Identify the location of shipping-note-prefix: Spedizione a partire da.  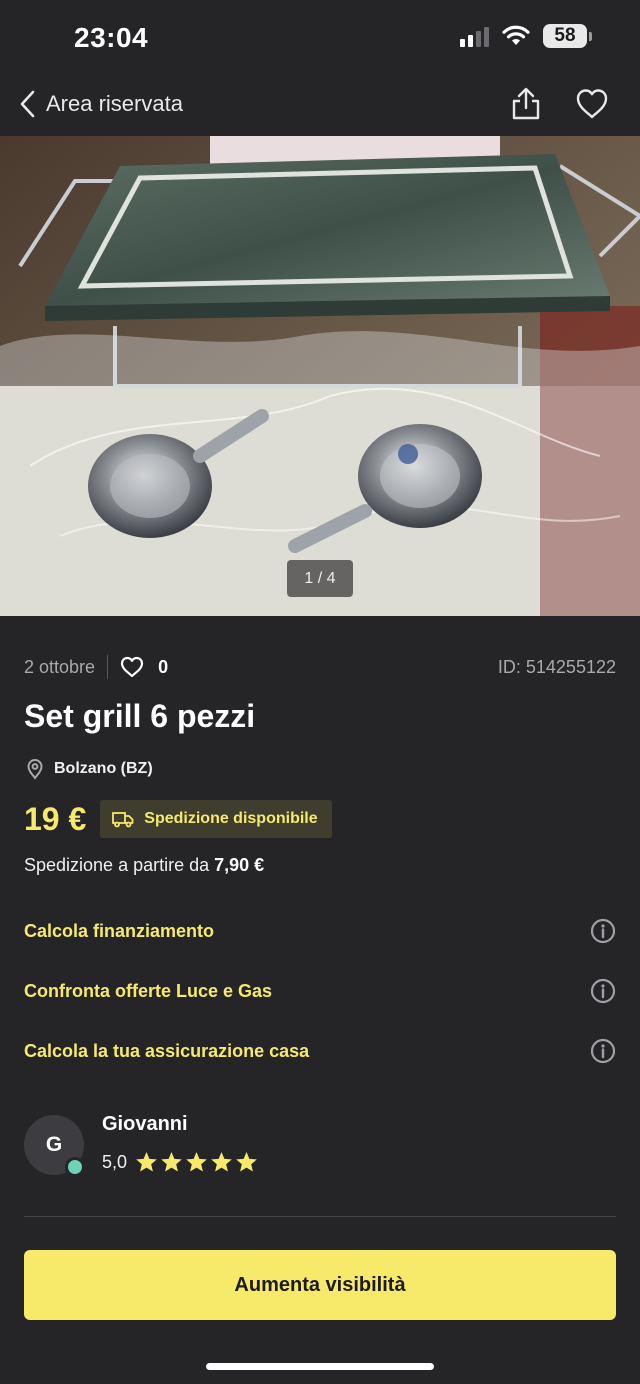
(119, 865).